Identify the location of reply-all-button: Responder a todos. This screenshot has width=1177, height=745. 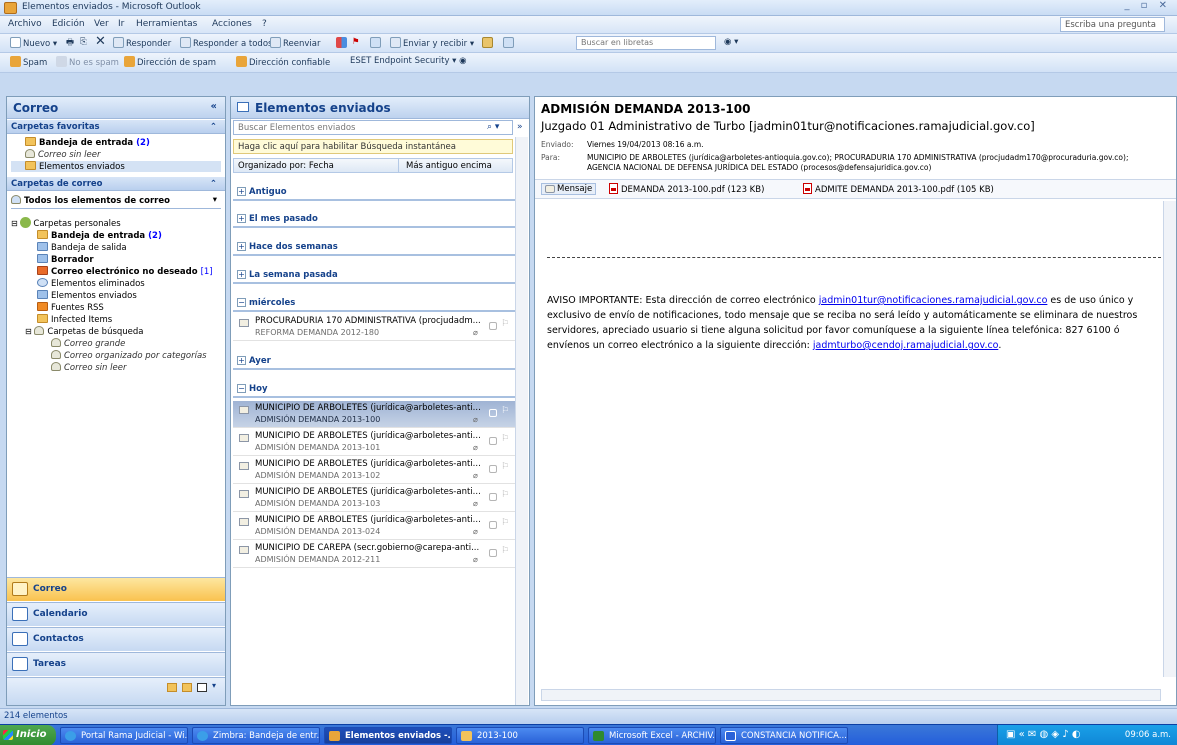
(226, 43).